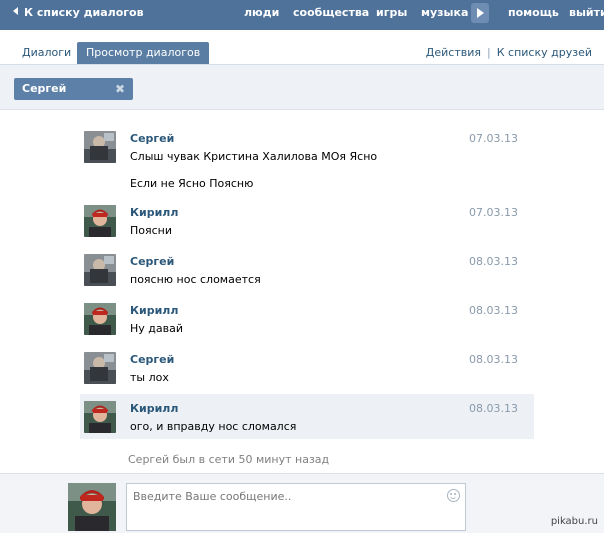 The height and width of the screenshot is (533, 604). I want to click on online-status: Сергей был в сети 50 минут назад, so click(229, 459).